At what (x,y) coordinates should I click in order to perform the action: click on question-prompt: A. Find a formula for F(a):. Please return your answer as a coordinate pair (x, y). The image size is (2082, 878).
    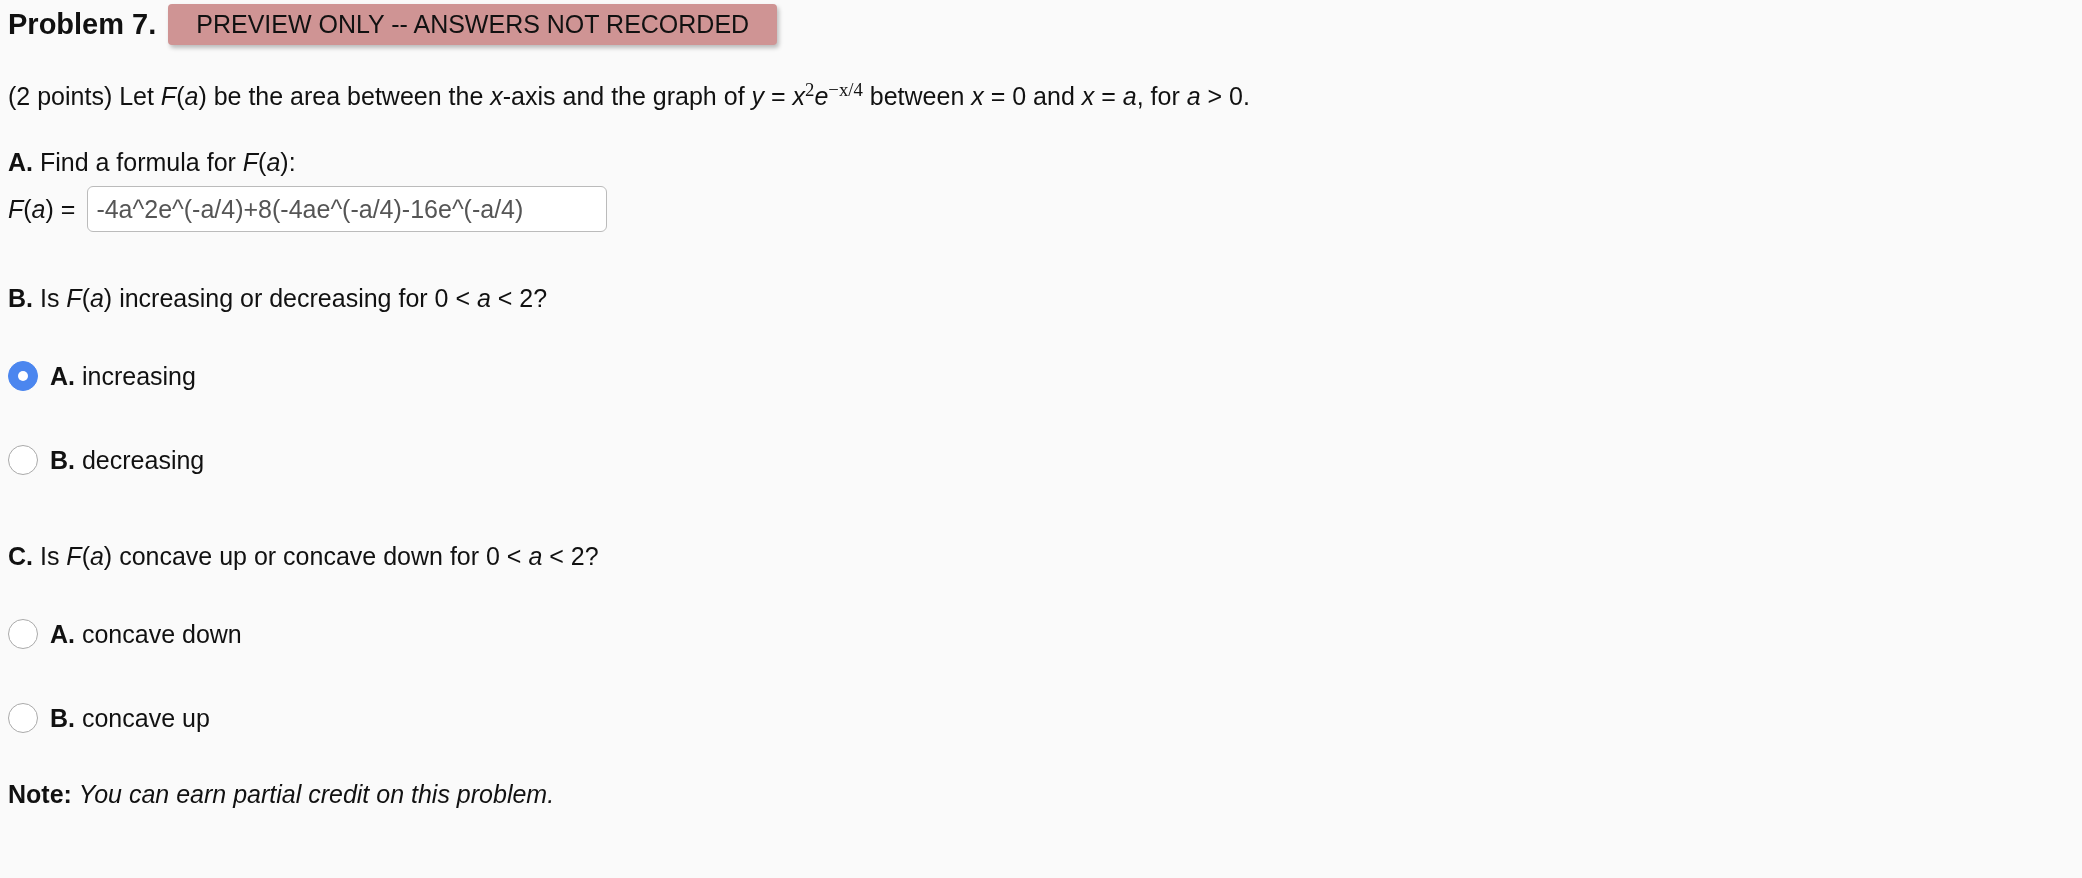
    Looking at the image, I should click on (152, 163).